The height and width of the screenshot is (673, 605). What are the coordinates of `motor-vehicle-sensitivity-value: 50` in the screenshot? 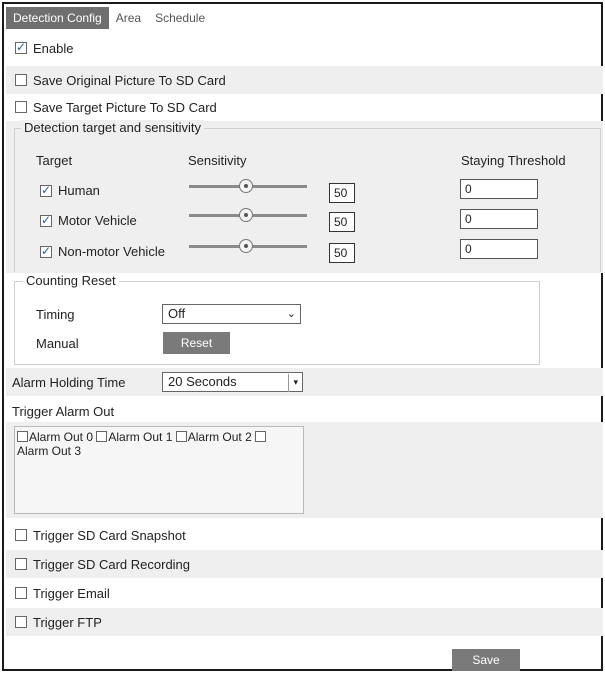 It's located at (342, 222).